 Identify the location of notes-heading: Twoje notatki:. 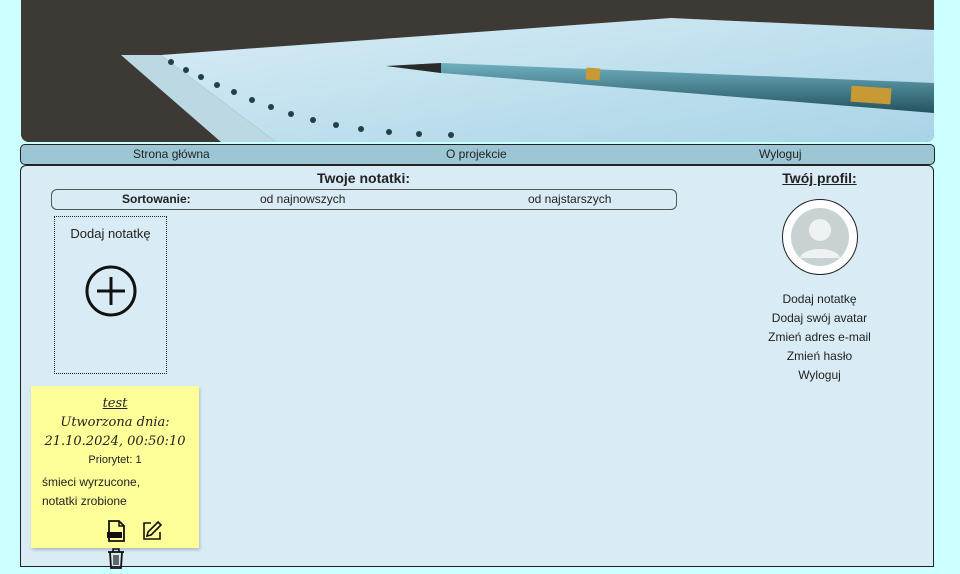
(363, 178).